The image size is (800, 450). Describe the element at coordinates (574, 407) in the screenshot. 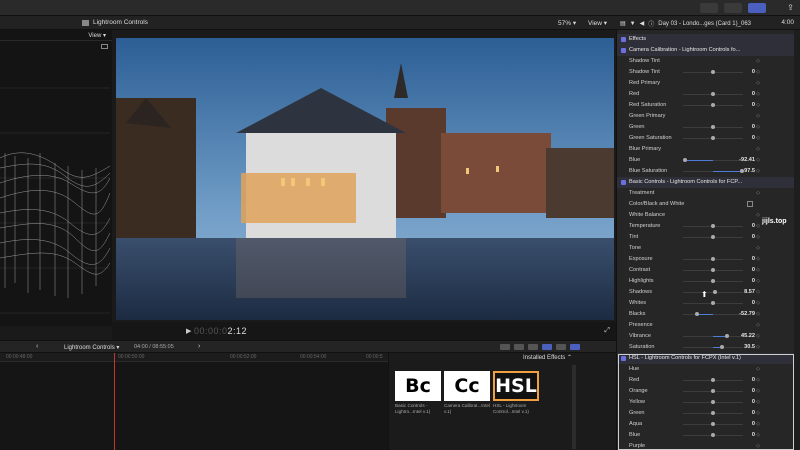

I see `effects-scrollbar` at that location.